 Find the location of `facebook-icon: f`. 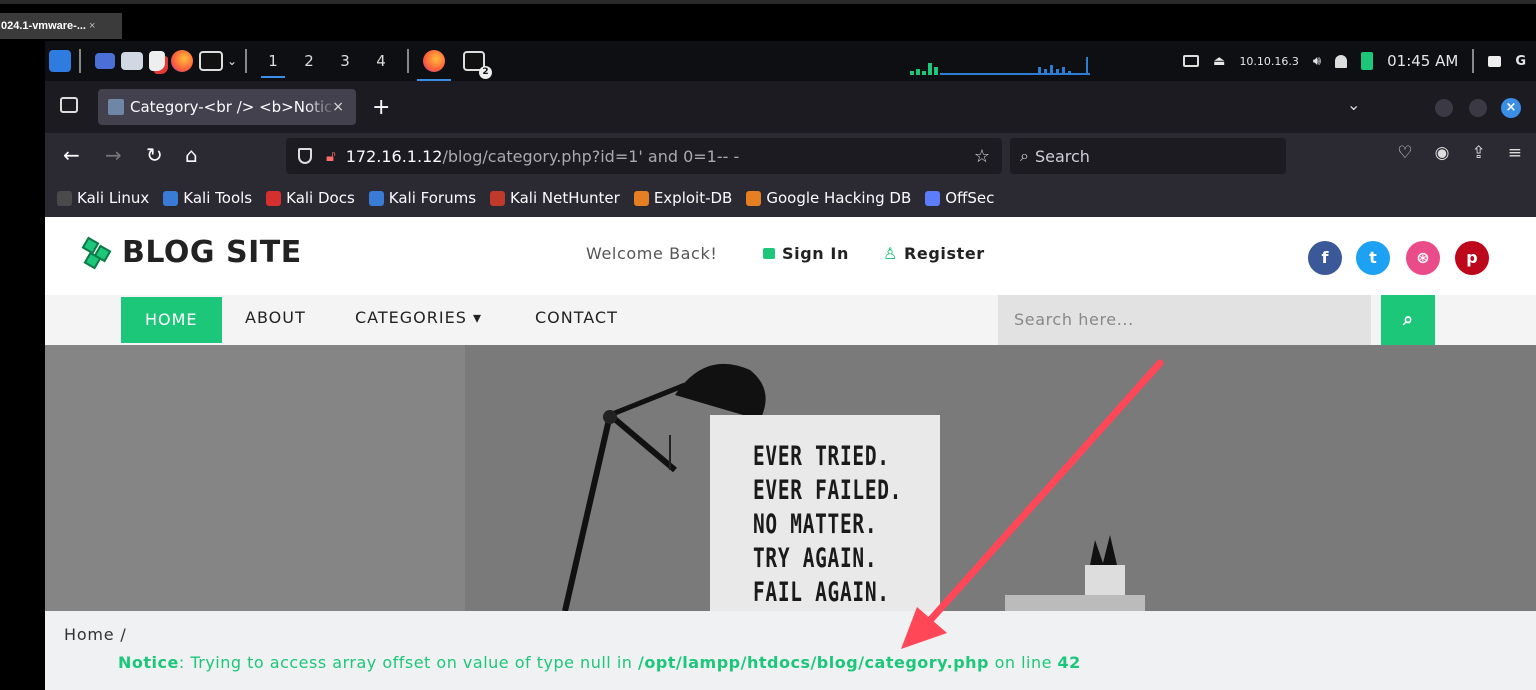

facebook-icon: f is located at coordinates (1325, 258).